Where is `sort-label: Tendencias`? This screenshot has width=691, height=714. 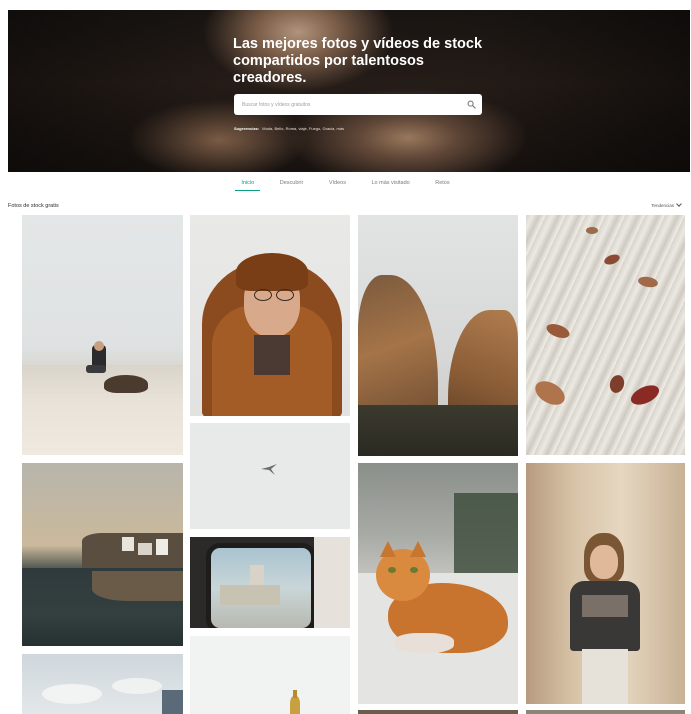
sort-label: Tendencias is located at coordinates (662, 205).